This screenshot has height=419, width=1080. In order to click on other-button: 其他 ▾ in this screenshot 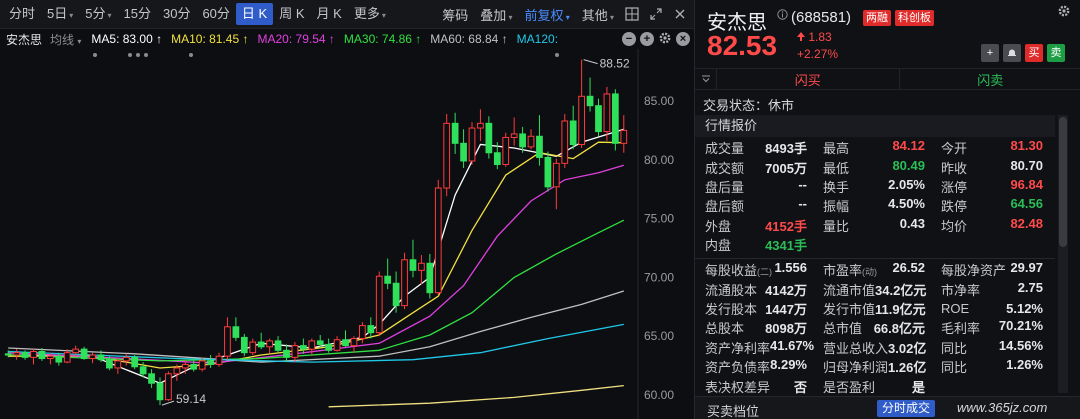, I will do `click(598, 14)`.